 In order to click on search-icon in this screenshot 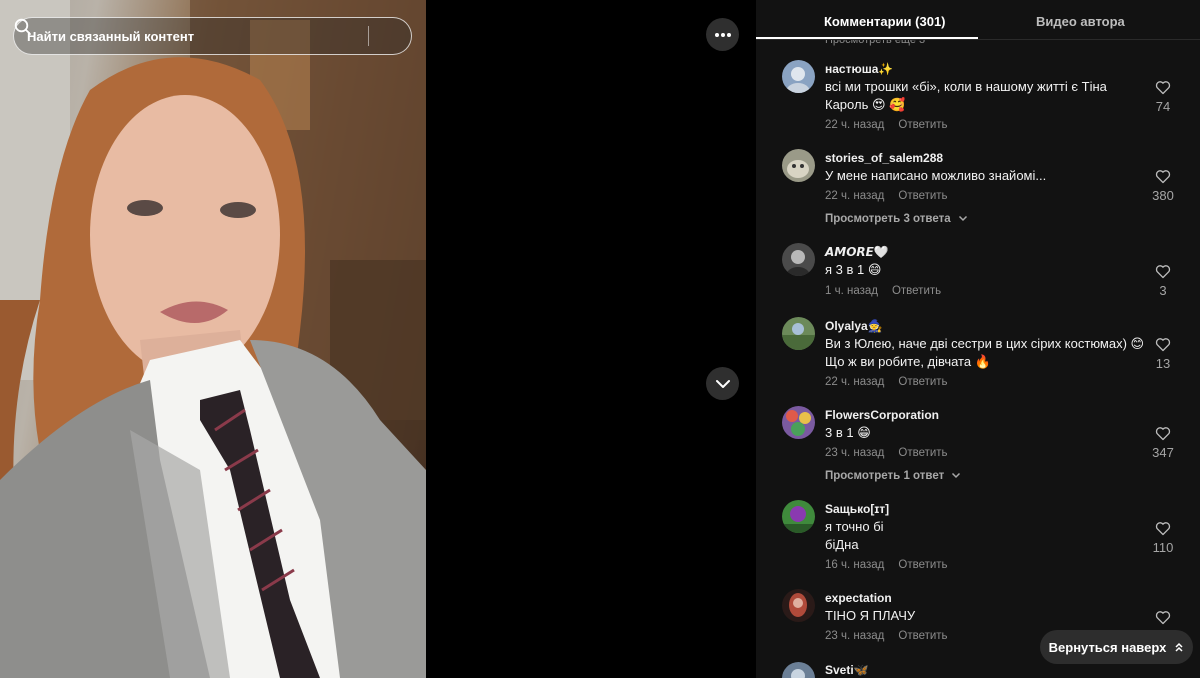, I will do `click(22, 26)`.